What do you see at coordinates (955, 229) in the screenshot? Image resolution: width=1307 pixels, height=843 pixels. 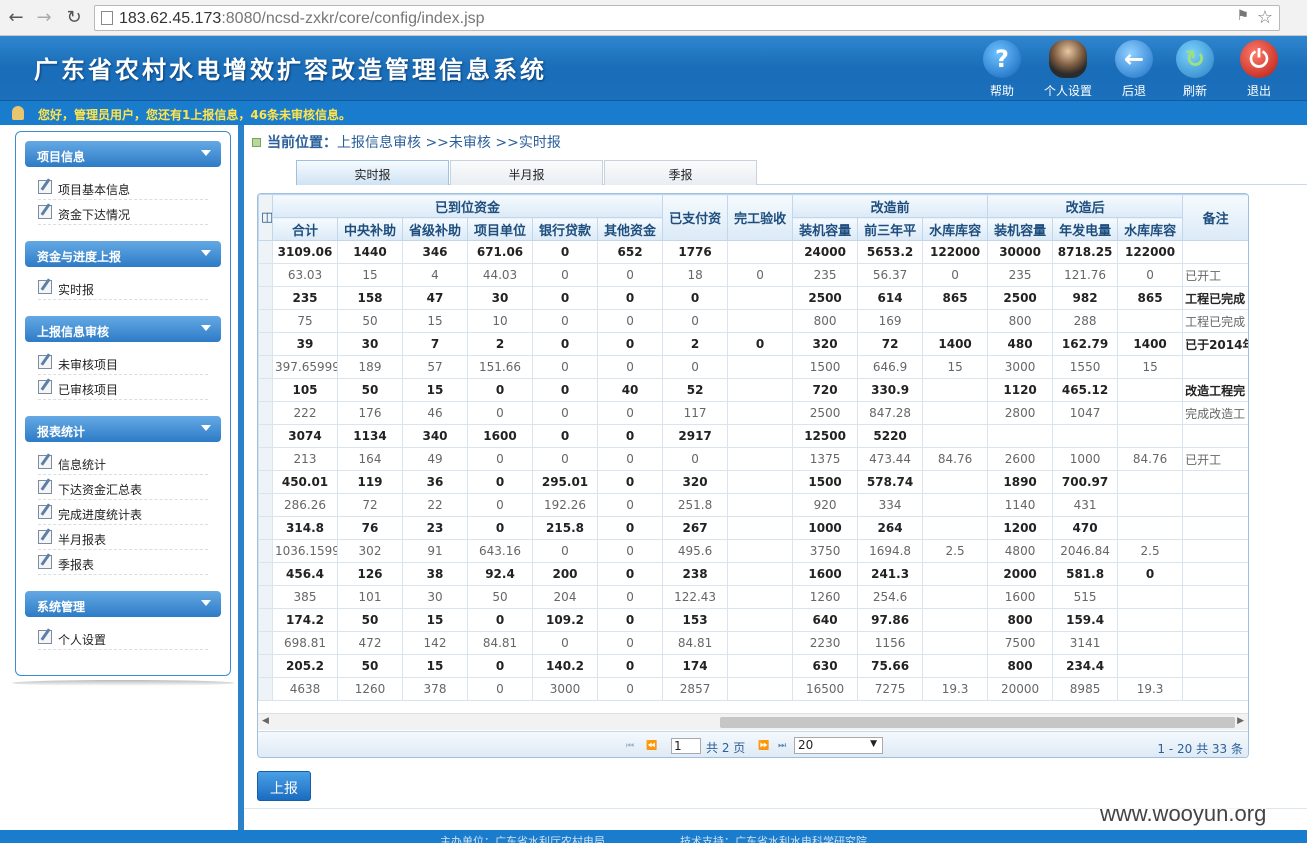 I see `subheader-reservoir-before: 水库库容` at bounding box center [955, 229].